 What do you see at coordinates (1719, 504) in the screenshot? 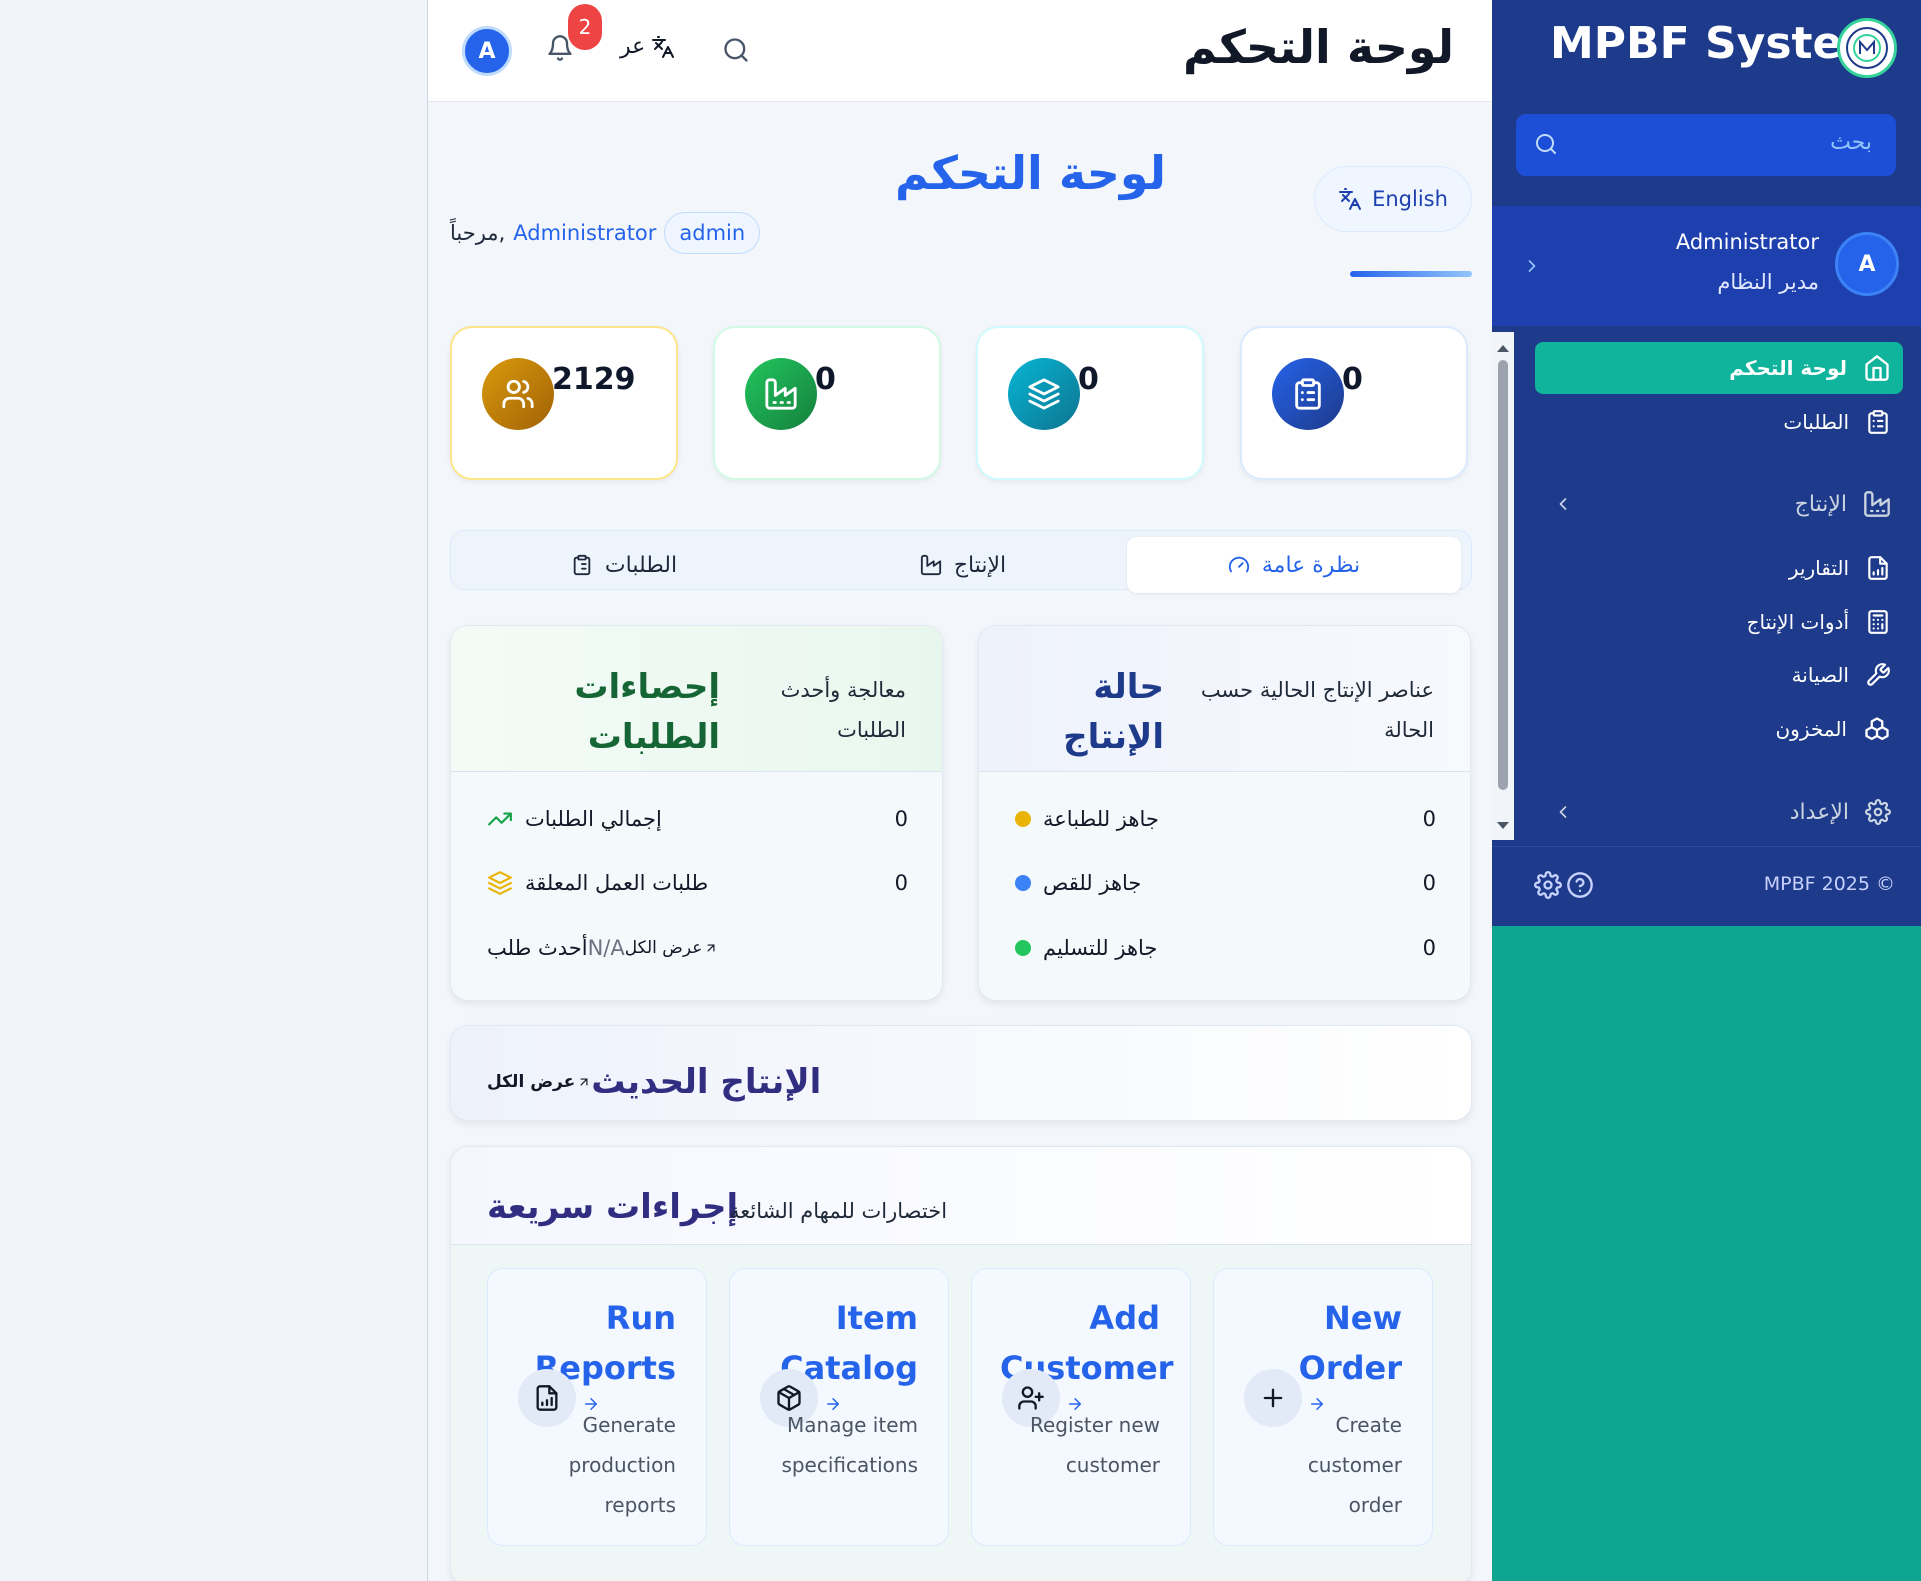
I see `sidebar-group-production: الإنتاج` at bounding box center [1719, 504].